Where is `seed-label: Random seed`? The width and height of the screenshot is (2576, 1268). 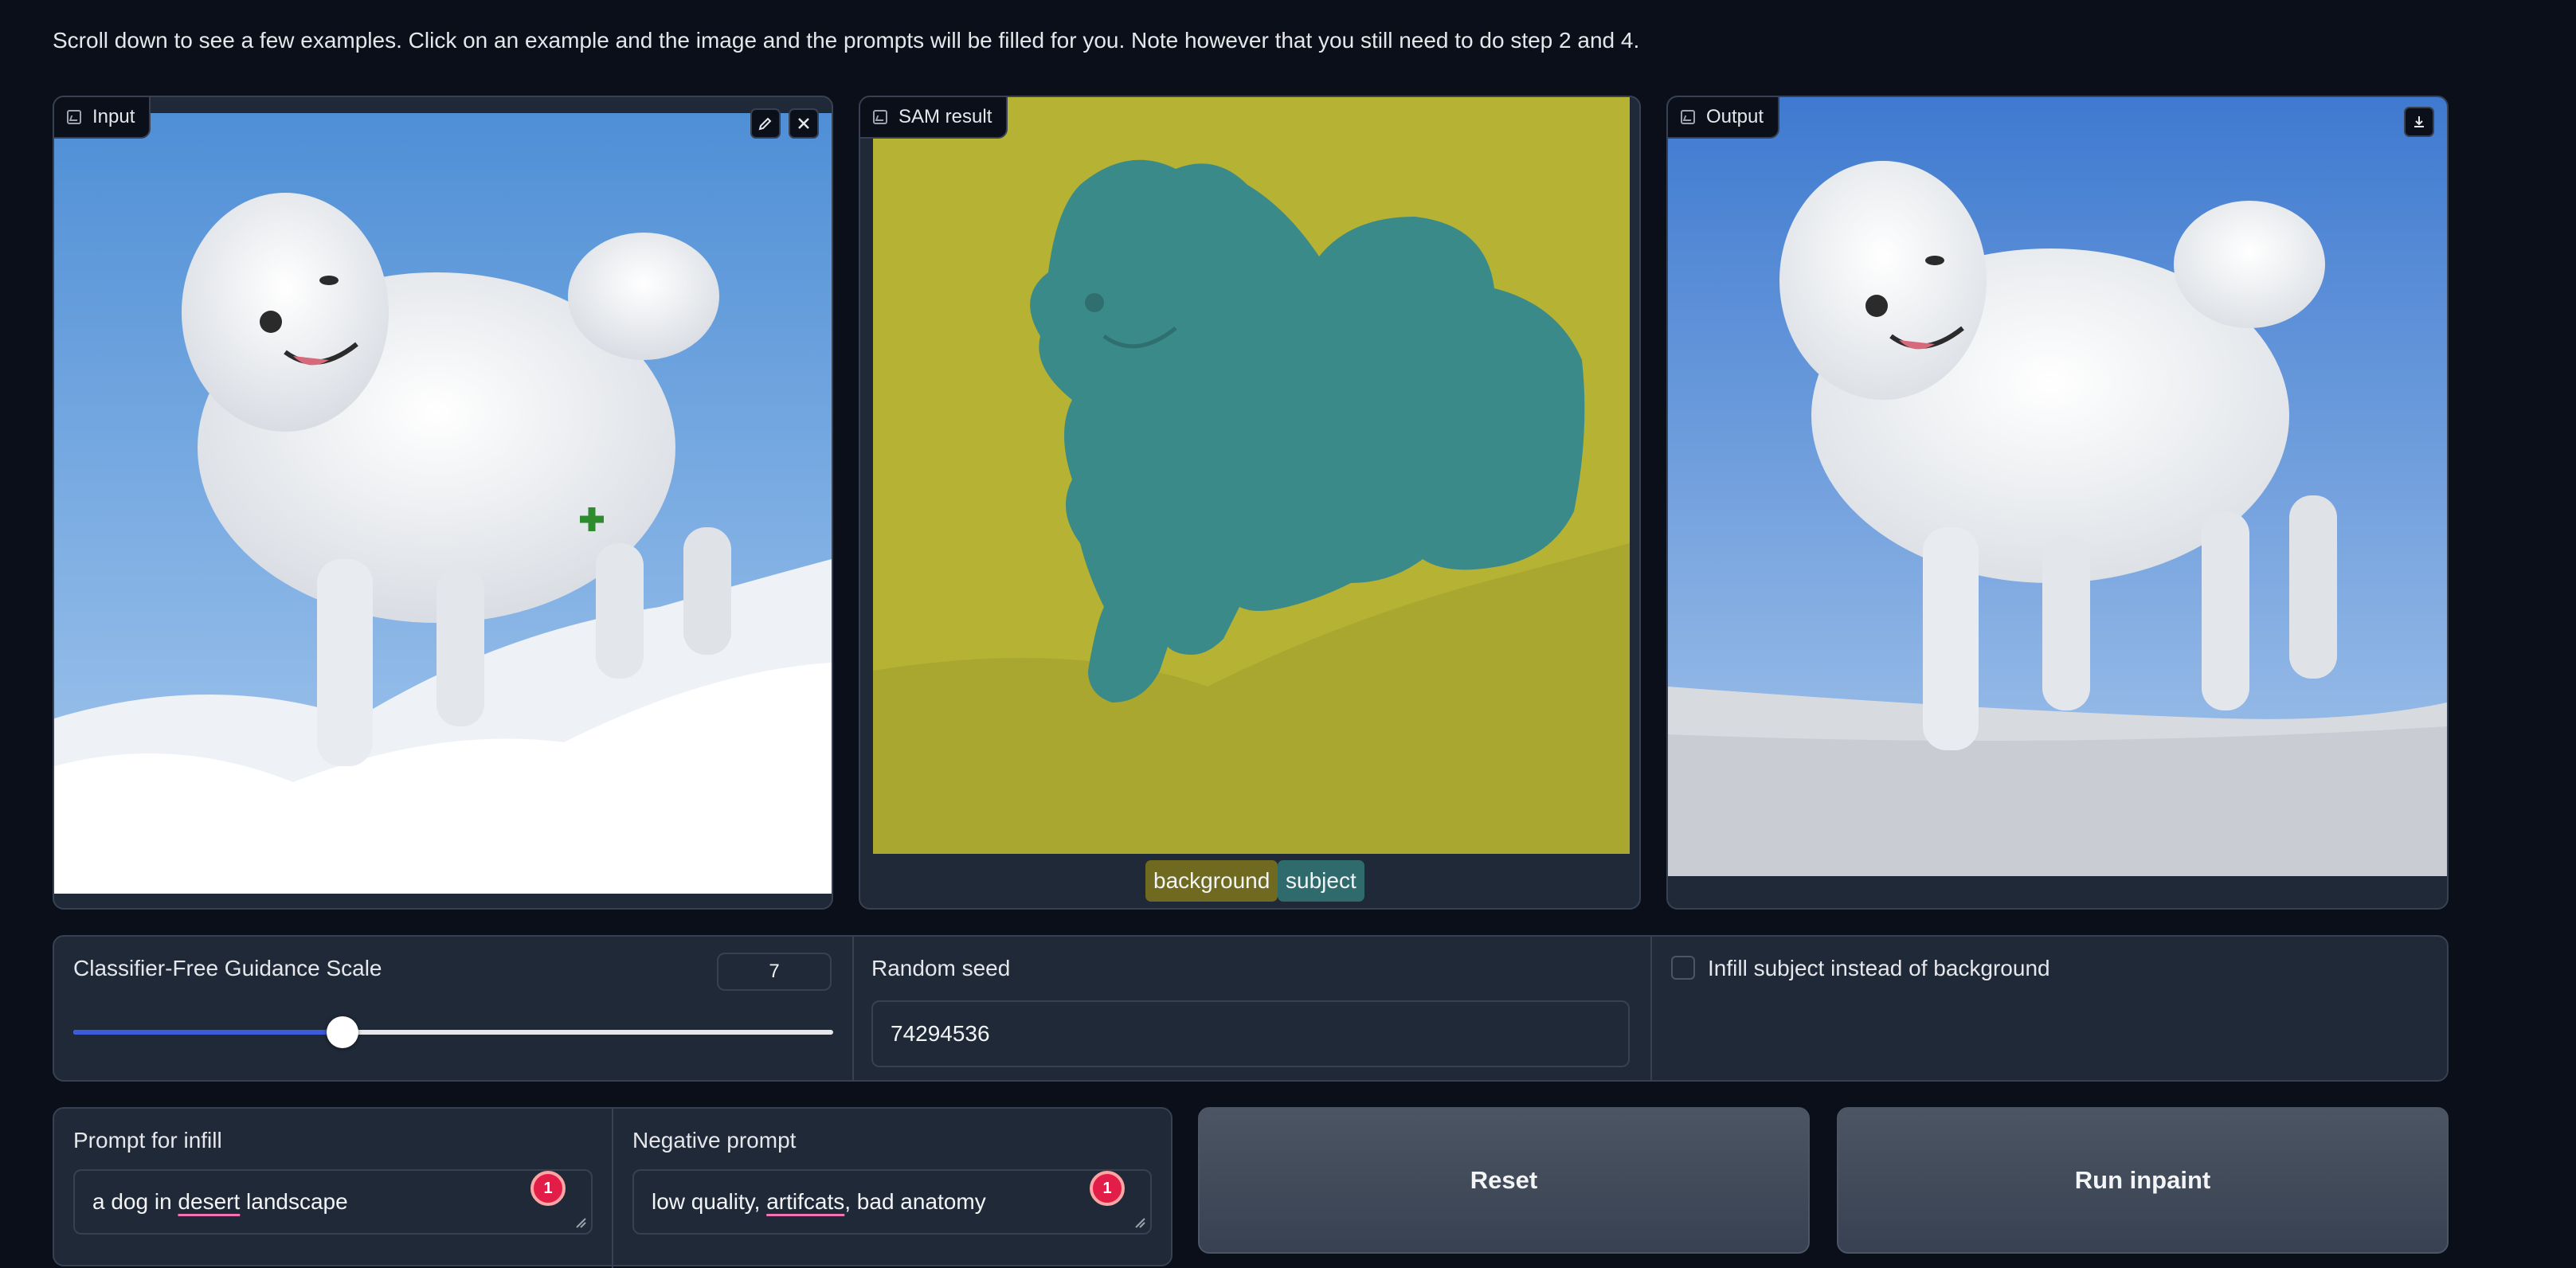
seed-label: Random seed is located at coordinates (941, 968).